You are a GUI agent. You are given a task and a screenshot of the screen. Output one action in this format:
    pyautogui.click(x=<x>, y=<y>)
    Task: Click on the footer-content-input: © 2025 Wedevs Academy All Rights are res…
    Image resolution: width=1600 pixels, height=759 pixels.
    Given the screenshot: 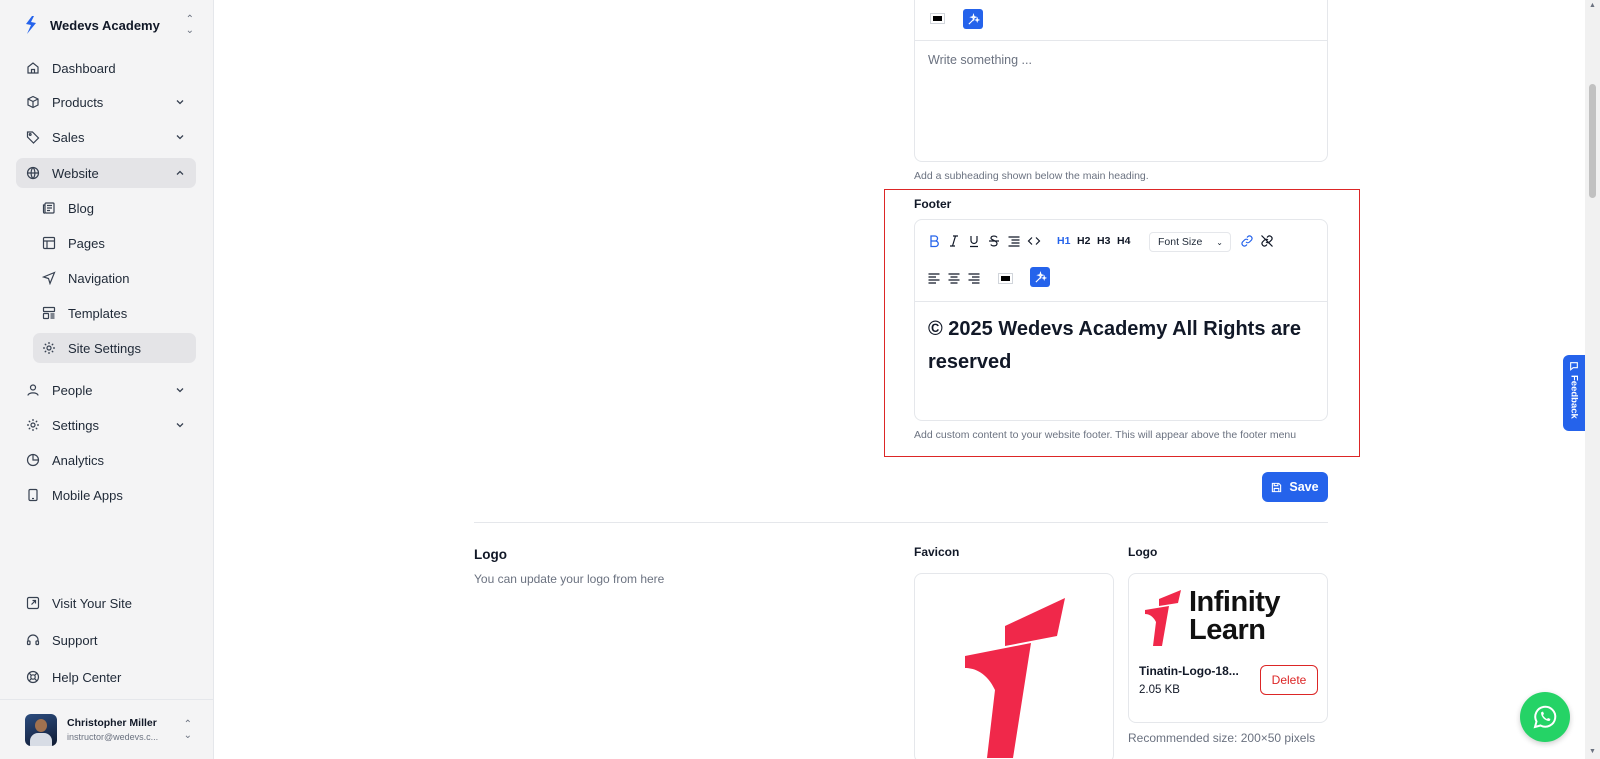 What is the action you would take?
    pyautogui.click(x=1123, y=346)
    